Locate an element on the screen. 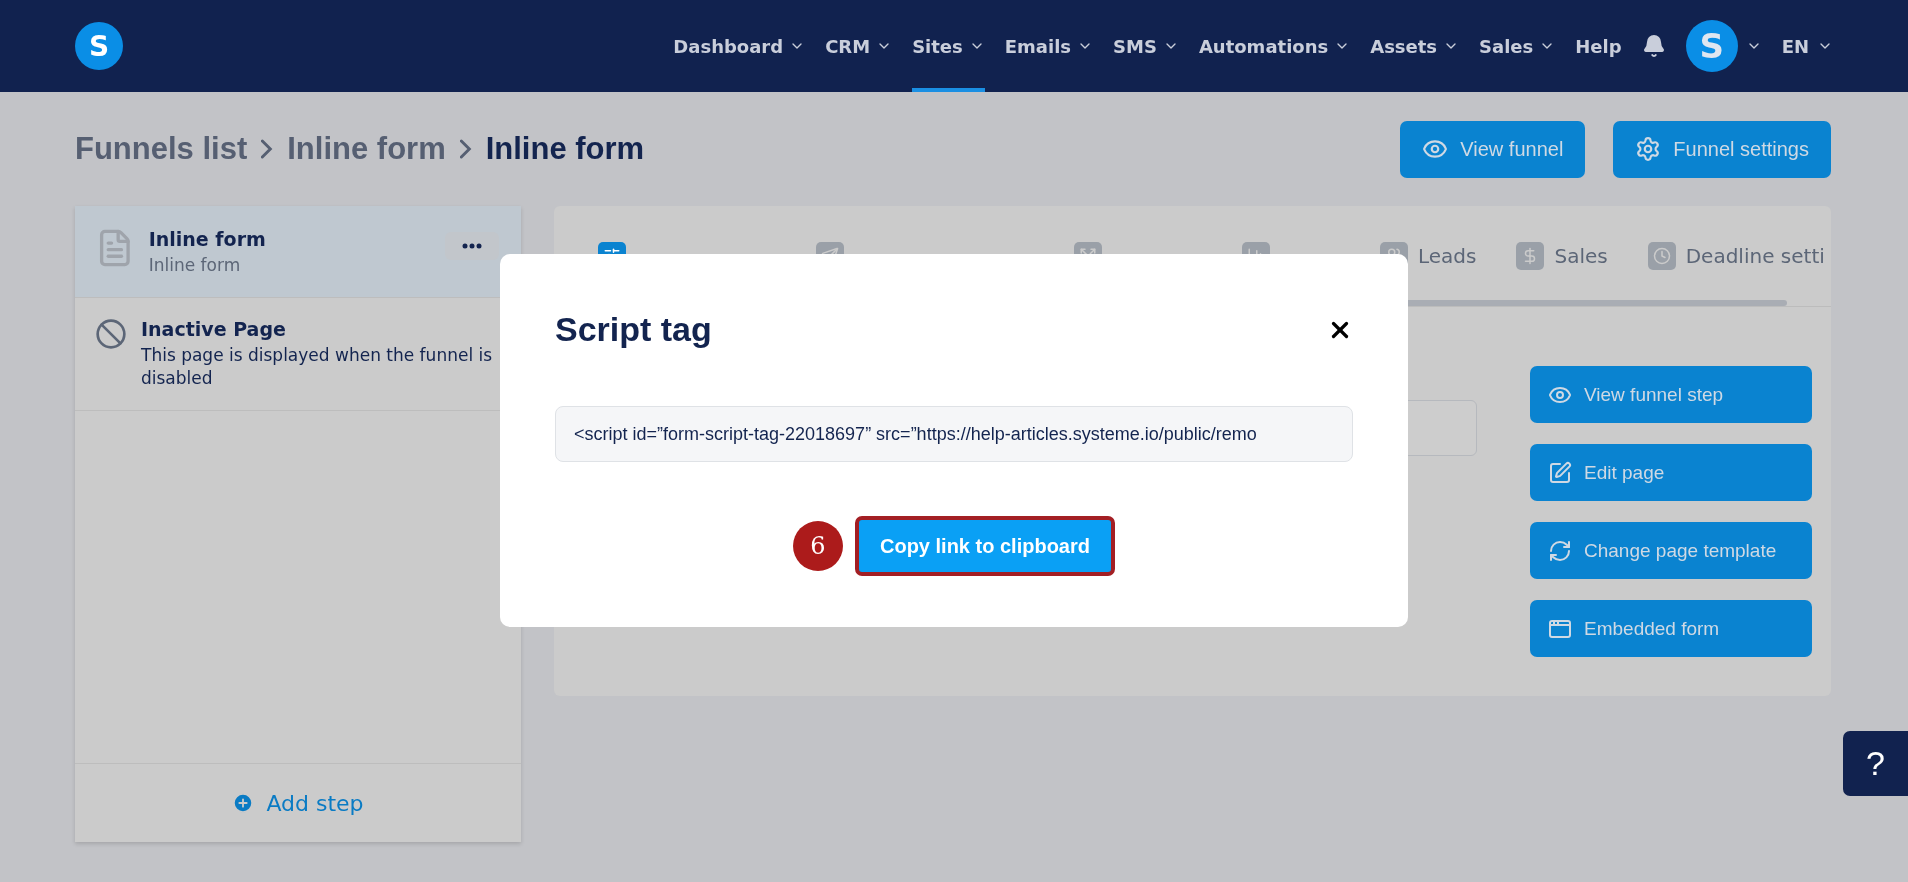 Image resolution: width=1908 pixels, height=882 pixels. refresh-icon is located at coordinates (1560, 550).